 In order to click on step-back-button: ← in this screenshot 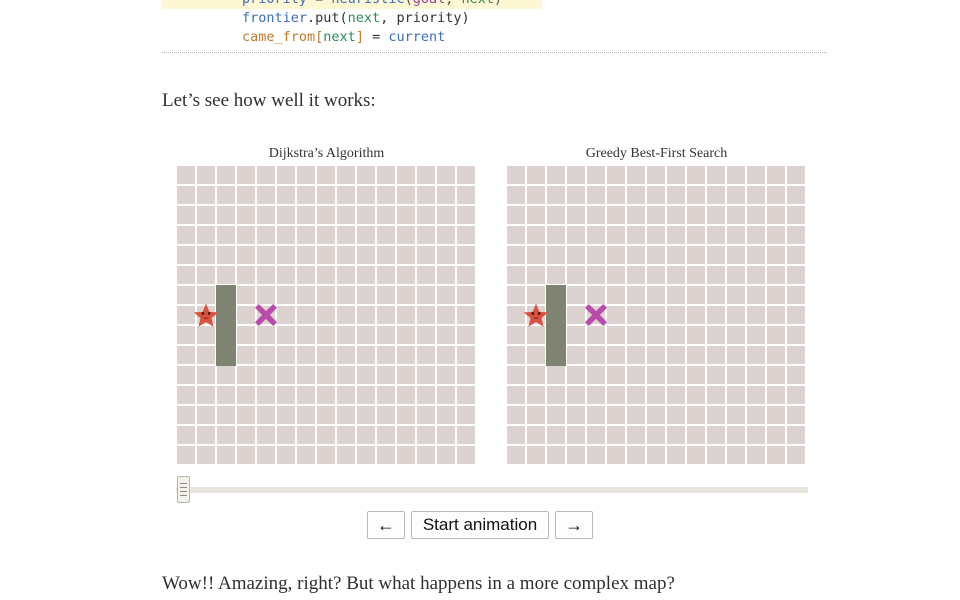, I will do `click(385, 525)`.